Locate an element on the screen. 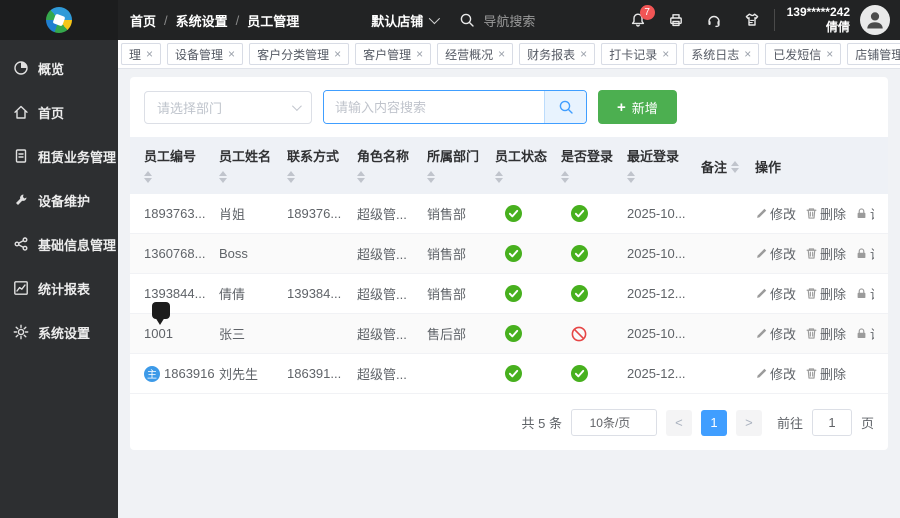  store-selector: 默认店铺 is located at coordinates (406, 20).